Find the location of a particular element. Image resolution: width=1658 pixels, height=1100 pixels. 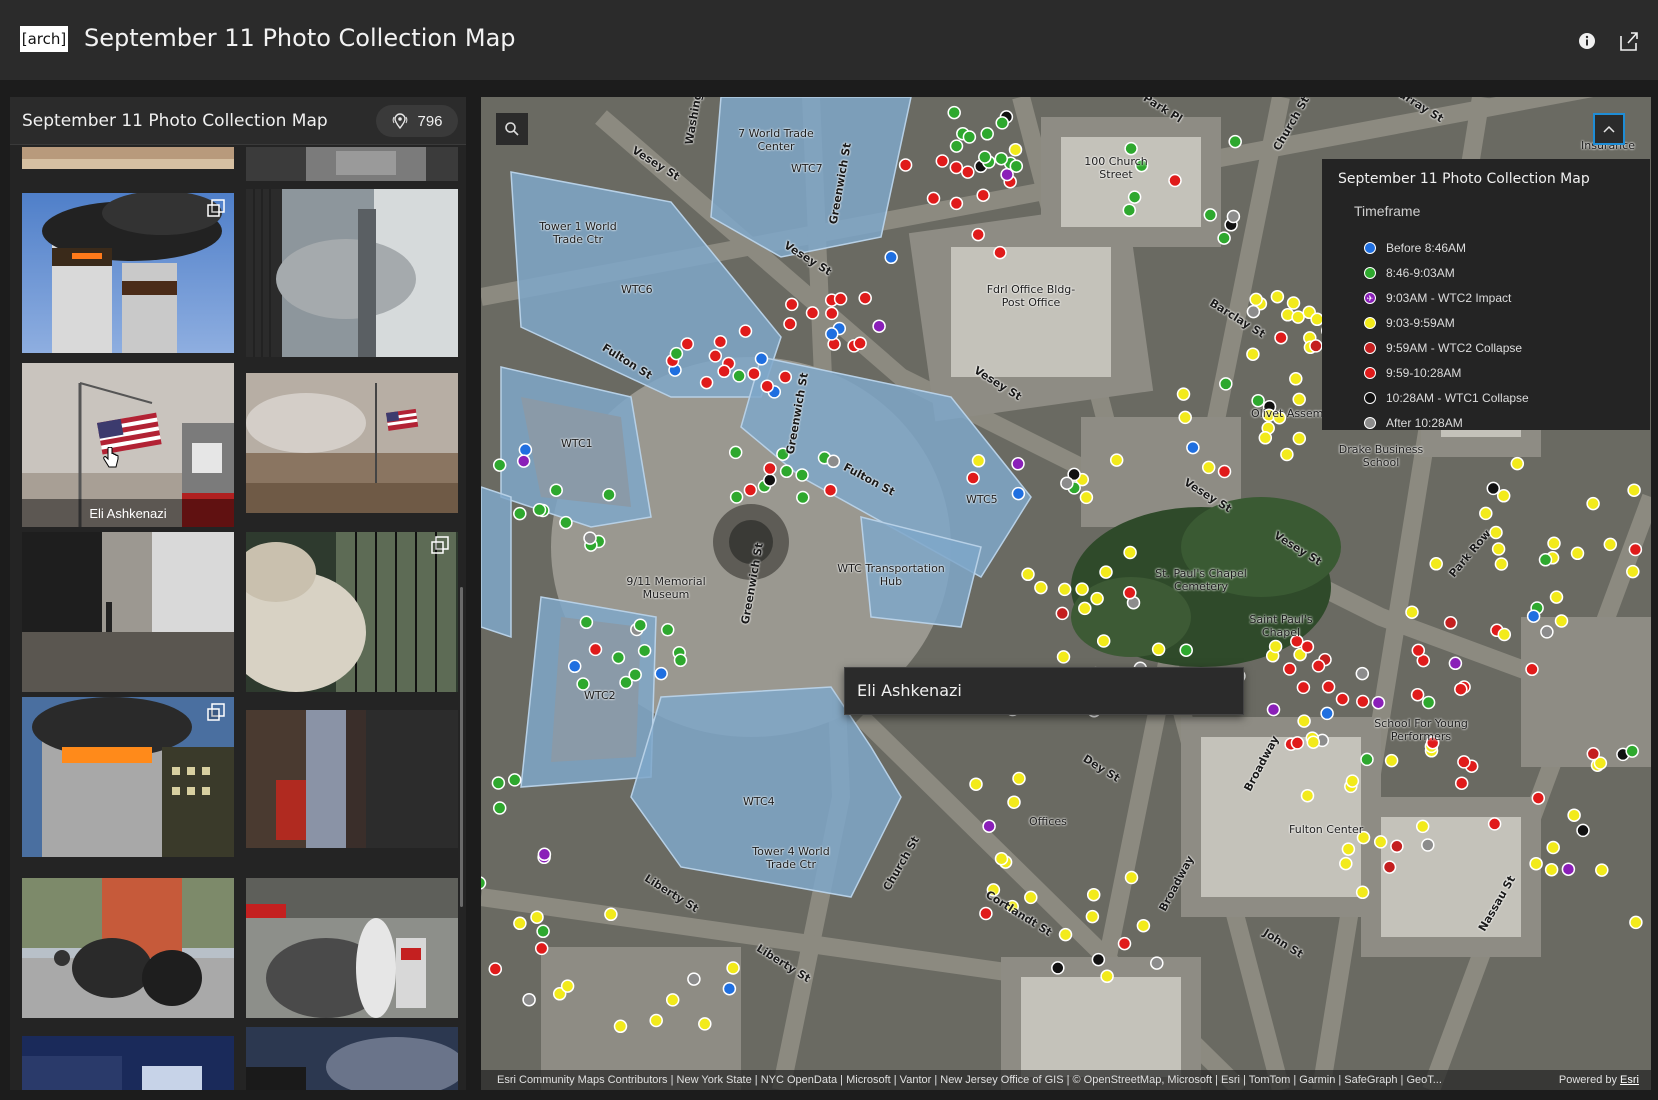

share-button is located at coordinates (1629, 41).